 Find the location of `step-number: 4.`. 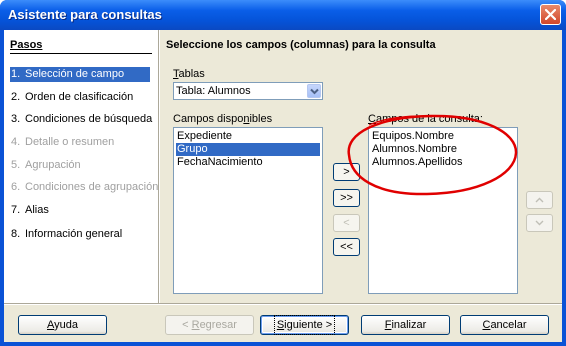

step-number: 4. is located at coordinates (16, 142).